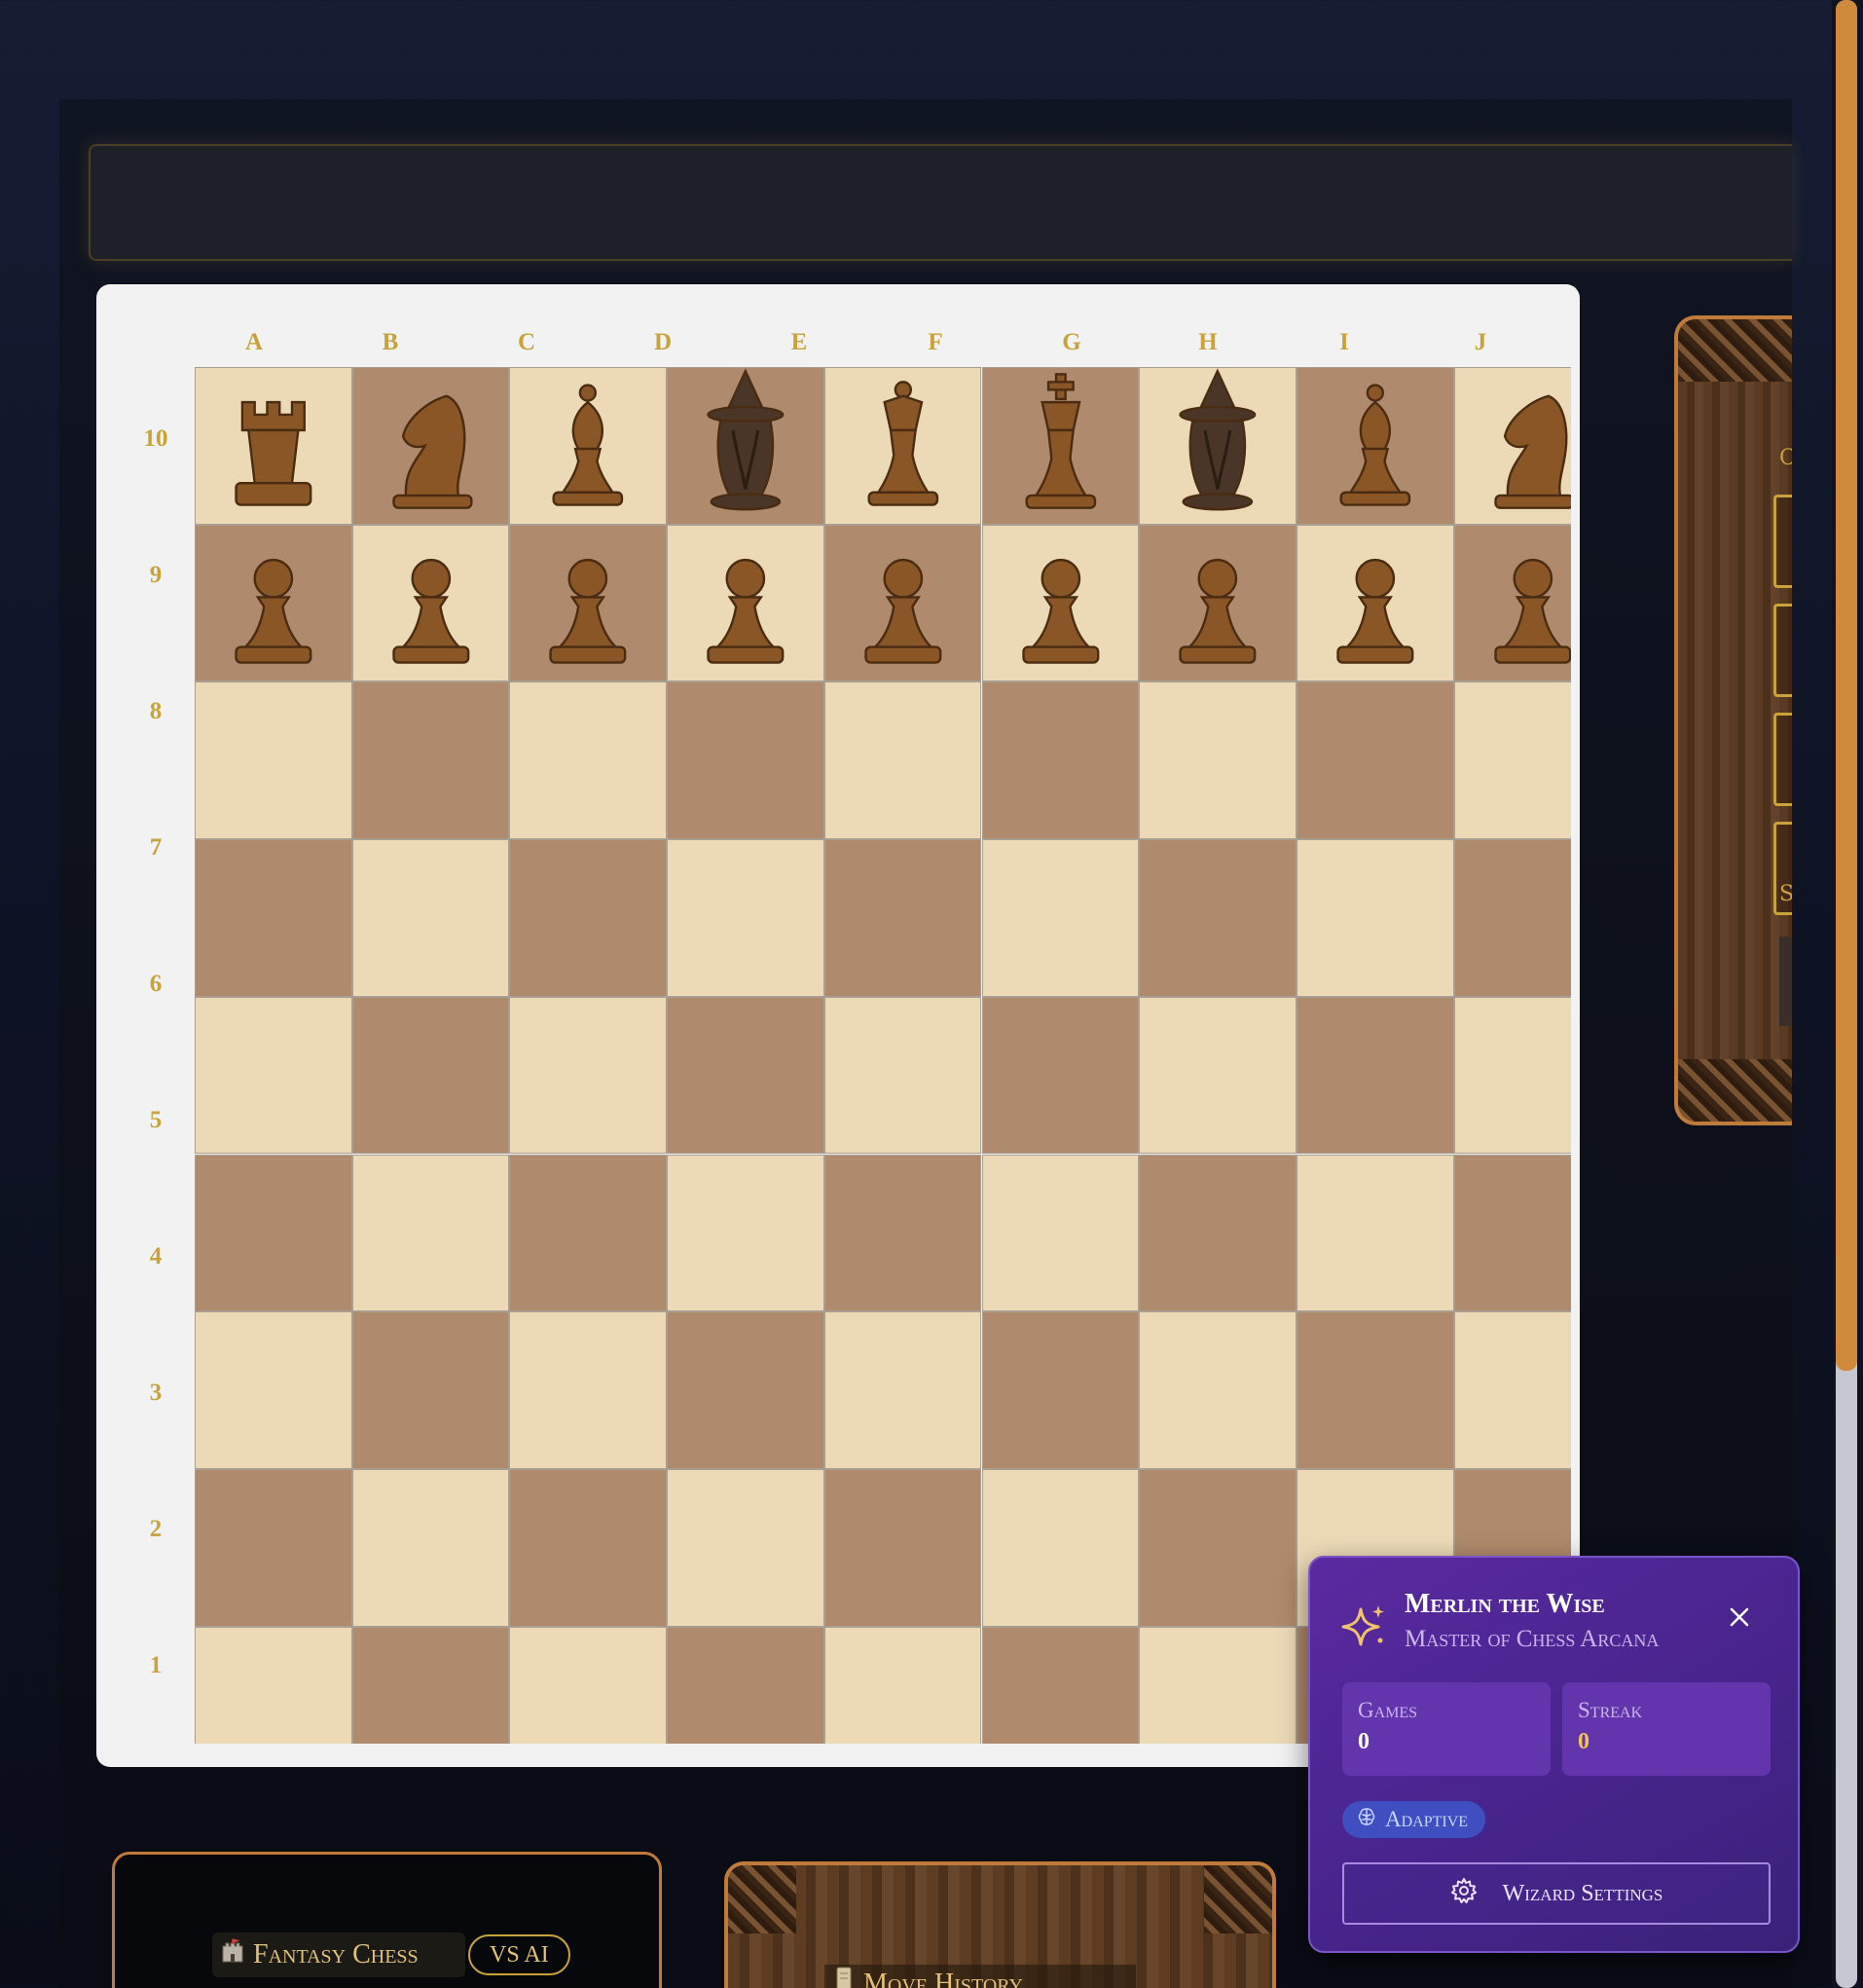  Describe the element at coordinates (1060, 918) in the screenshot. I see `square-f7` at that location.